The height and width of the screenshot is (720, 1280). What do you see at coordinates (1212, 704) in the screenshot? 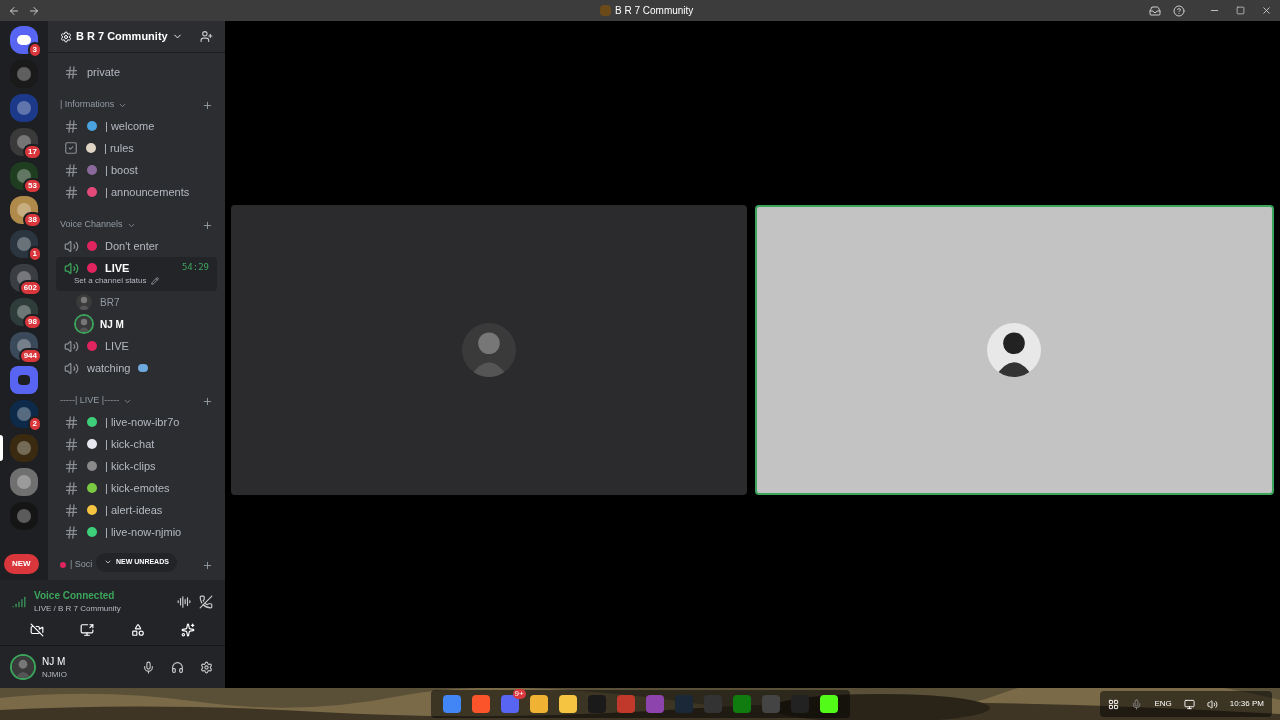
I see `volume-icon` at bounding box center [1212, 704].